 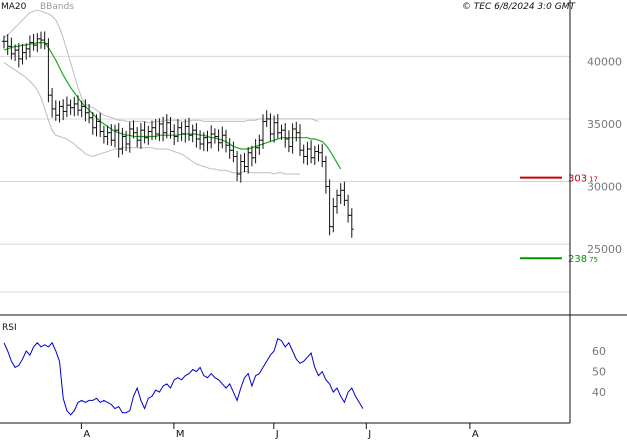 I want to click on x-tick-label: M, so click(x=180, y=434).